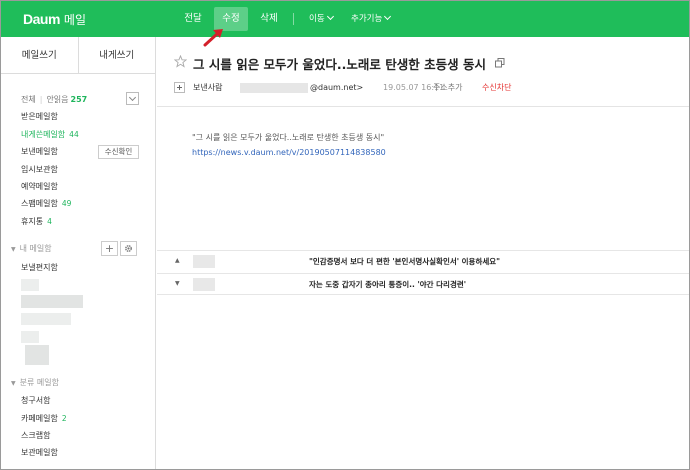  I want to click on gear-icon, so click(128, 248).